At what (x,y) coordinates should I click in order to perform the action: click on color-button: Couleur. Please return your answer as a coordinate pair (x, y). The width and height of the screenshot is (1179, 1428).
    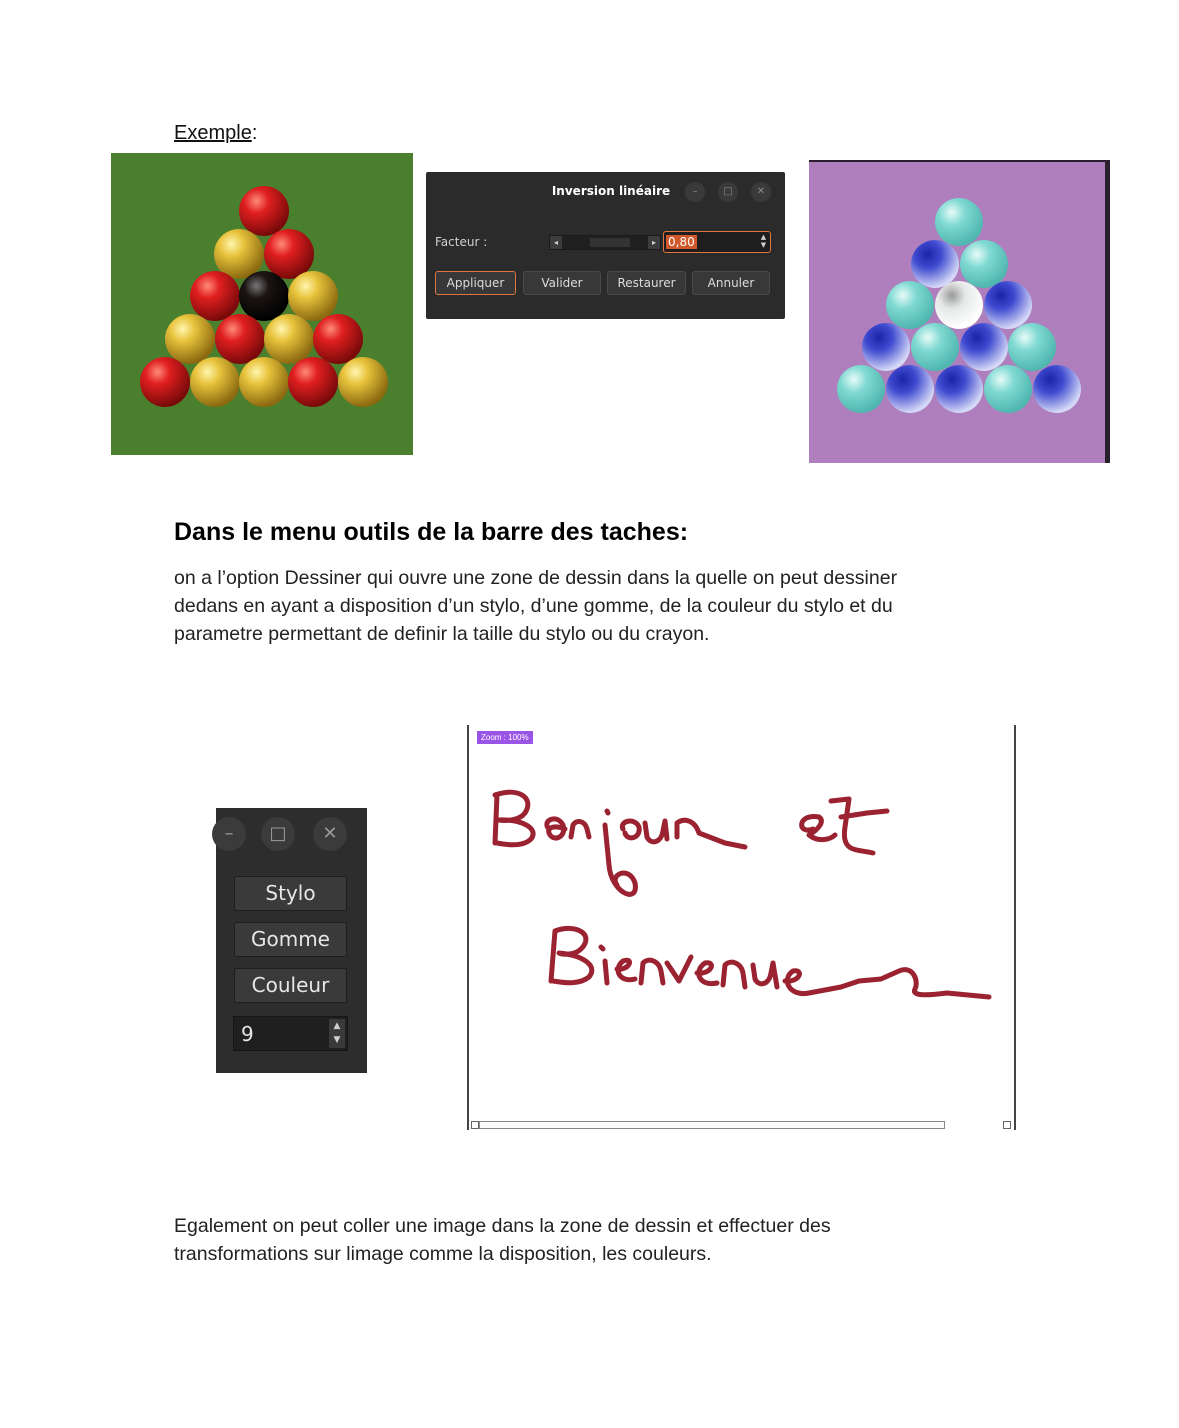
    Looking at the image, I should click on (290, 985).